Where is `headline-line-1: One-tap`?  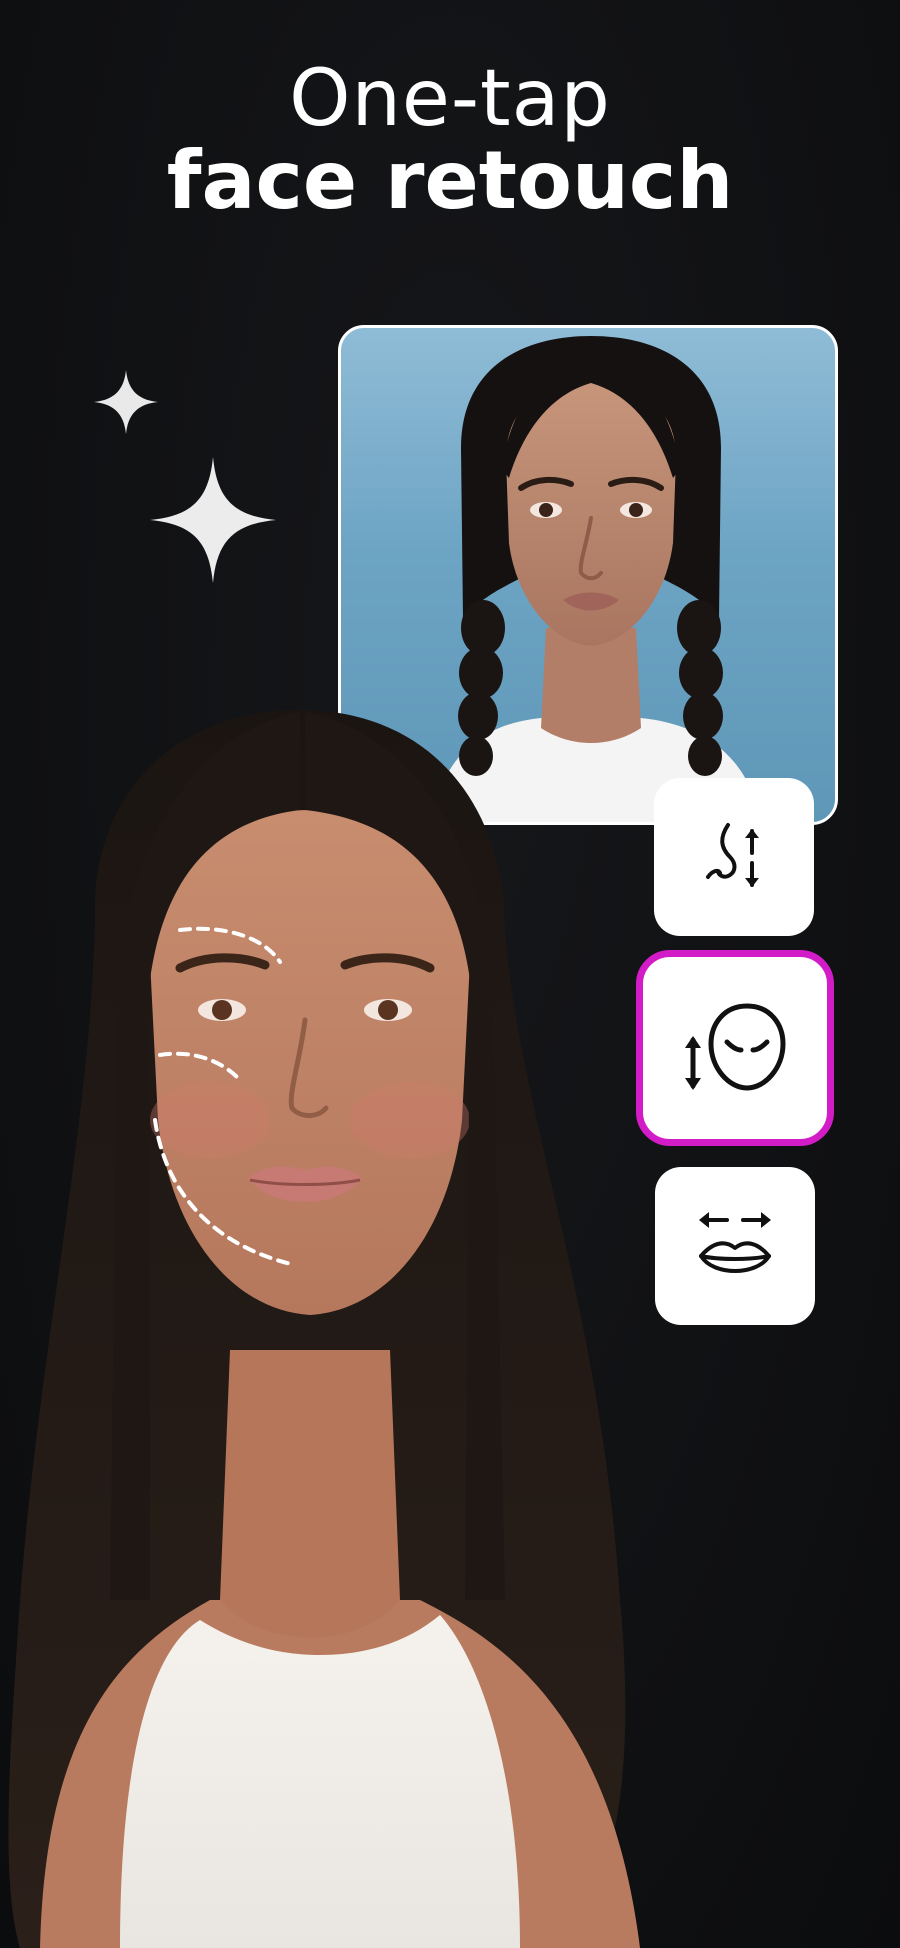 headline-line-1: One-tap is located at coordinates (450, 99).